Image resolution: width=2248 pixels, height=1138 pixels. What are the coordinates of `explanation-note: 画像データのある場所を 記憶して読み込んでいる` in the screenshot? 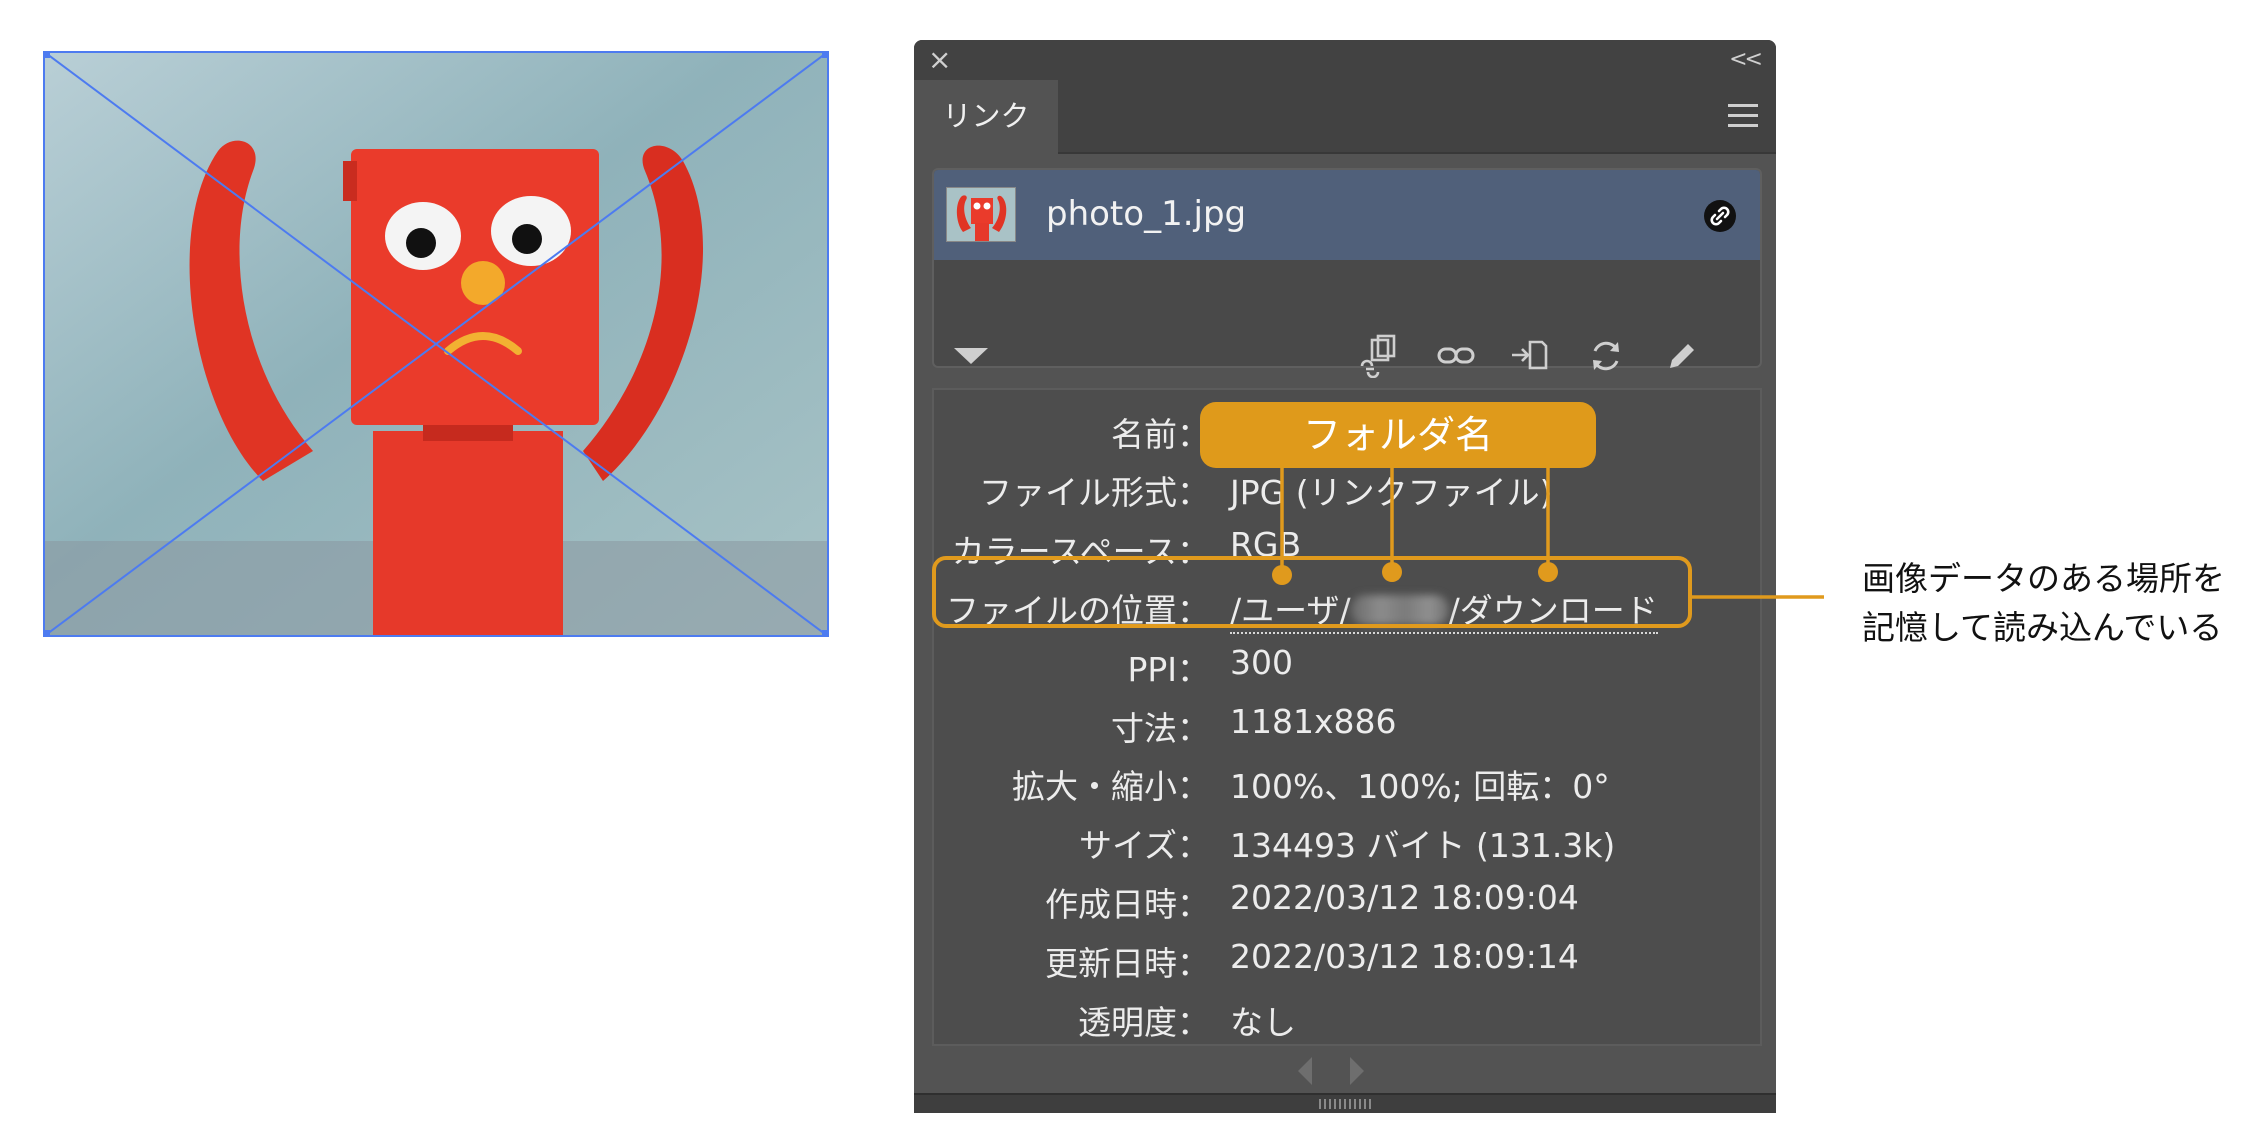 It's located at (2043, 603).